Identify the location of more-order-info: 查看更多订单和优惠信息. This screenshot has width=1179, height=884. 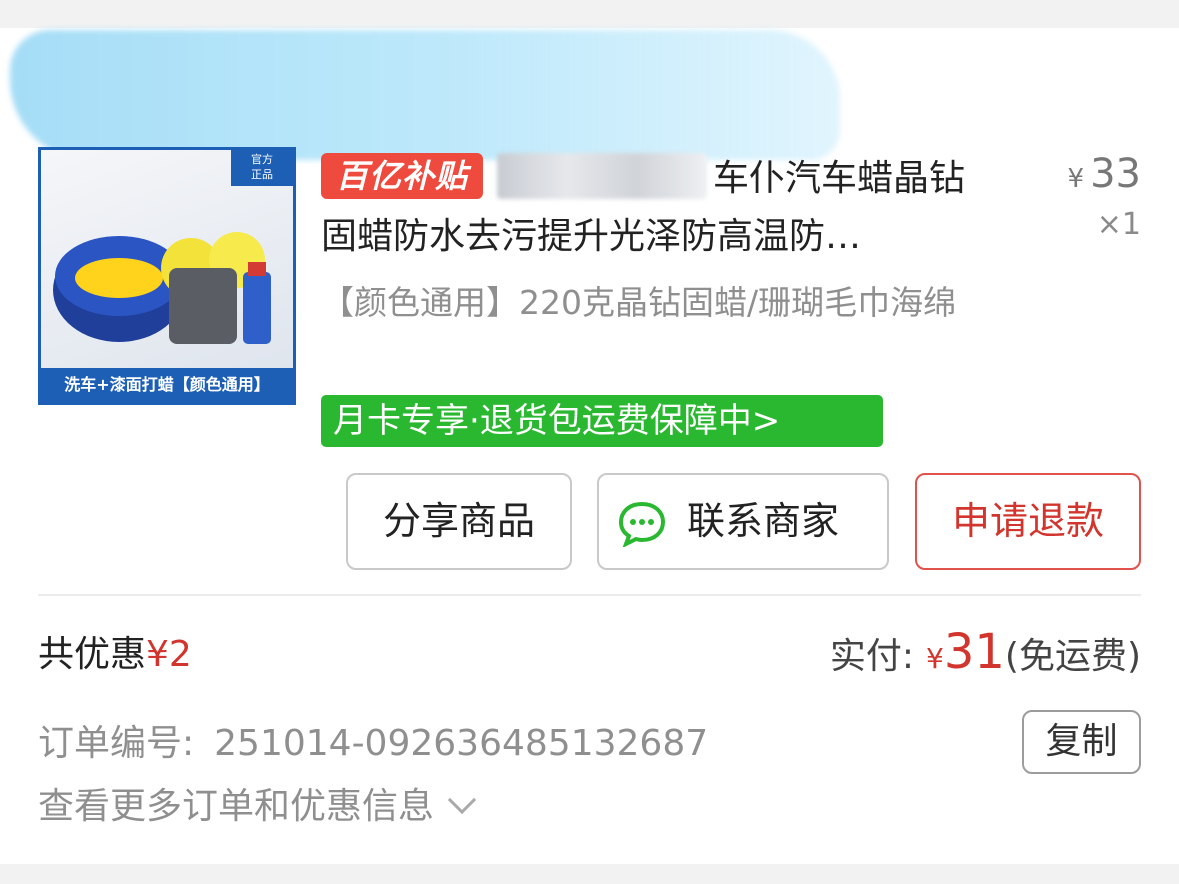
(257, 807).